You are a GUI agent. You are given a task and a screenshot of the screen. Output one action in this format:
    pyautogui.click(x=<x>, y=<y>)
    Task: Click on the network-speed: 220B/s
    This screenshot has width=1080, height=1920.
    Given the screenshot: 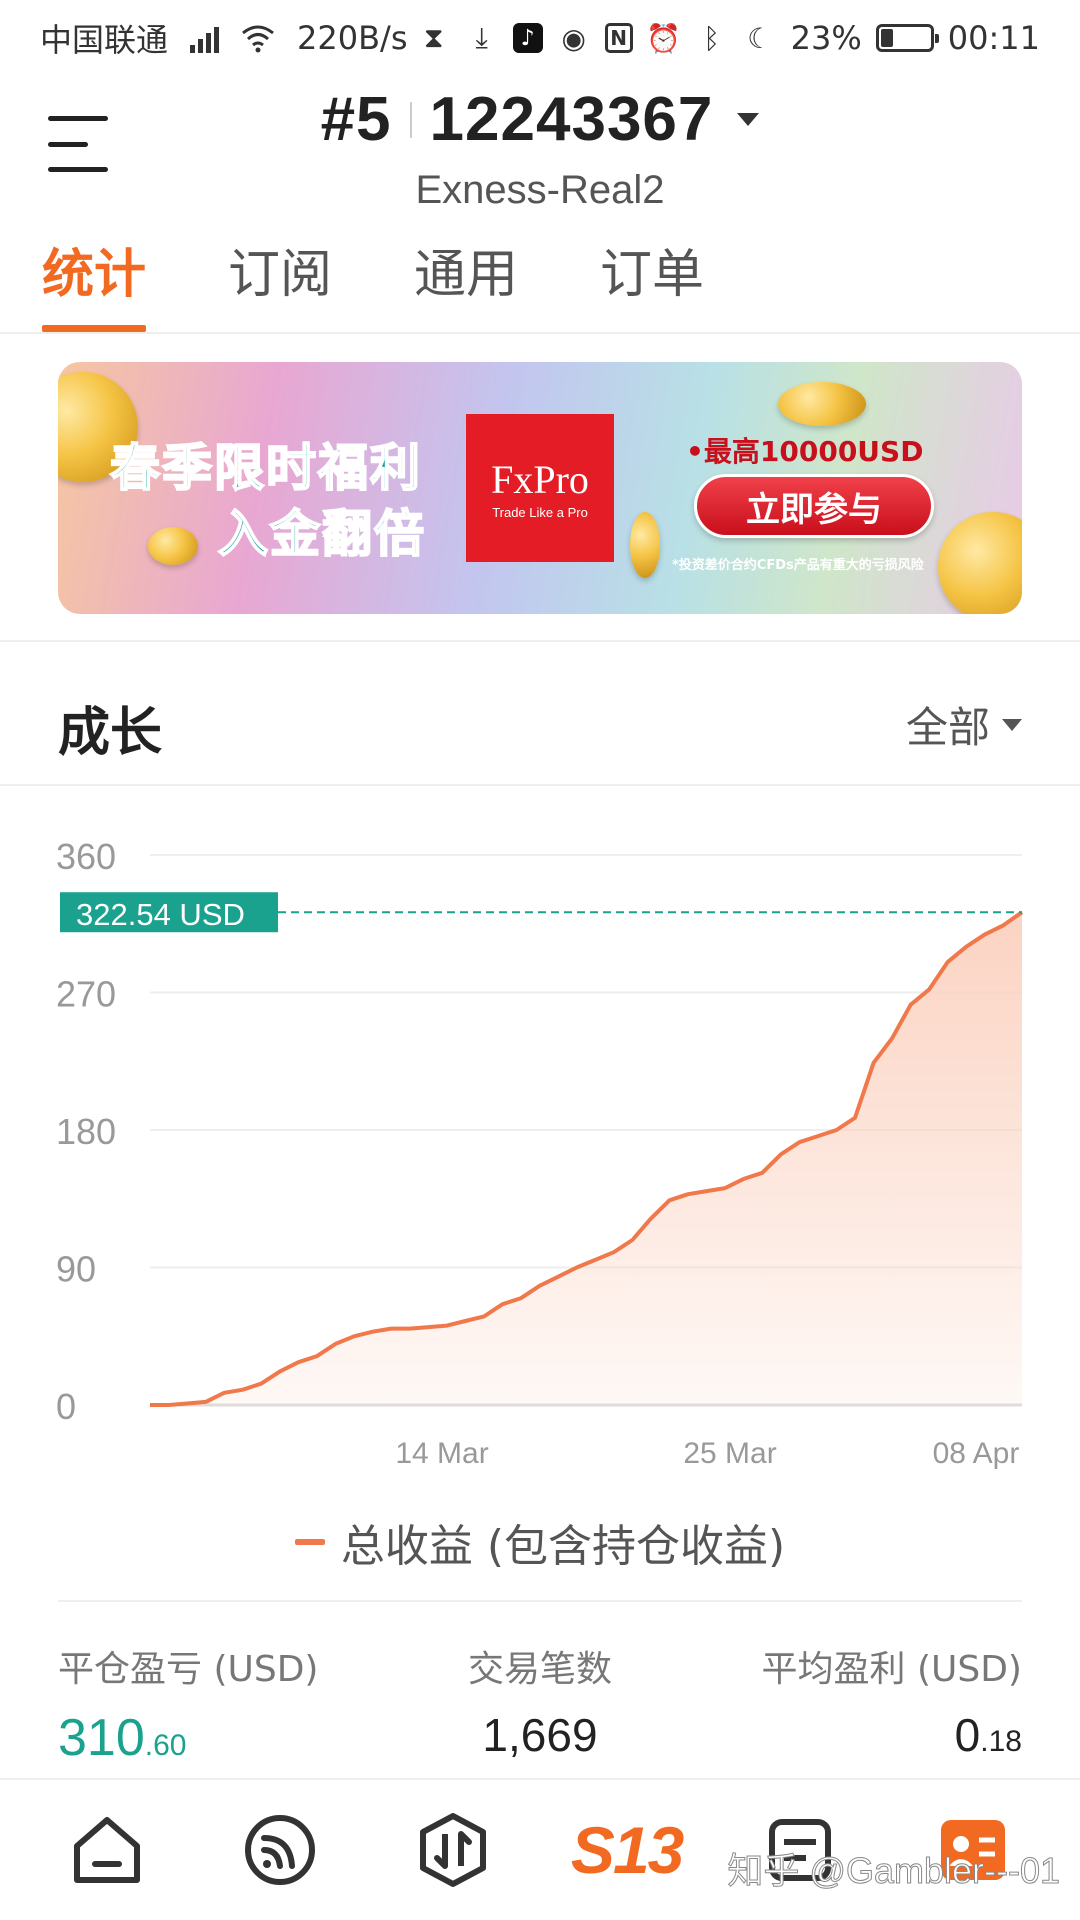 What is the action you would take?
    pyautogui.click(x=352, y=38)
    